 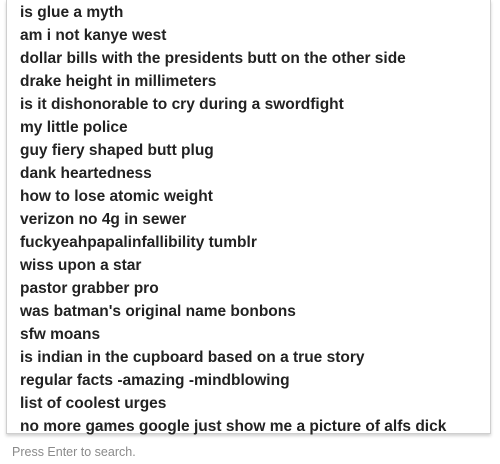 What do you see at coordinates (248, 35) in the screenshot?
I see `suggestion-item: am i not kanye west` at bounding box center [248, 35].